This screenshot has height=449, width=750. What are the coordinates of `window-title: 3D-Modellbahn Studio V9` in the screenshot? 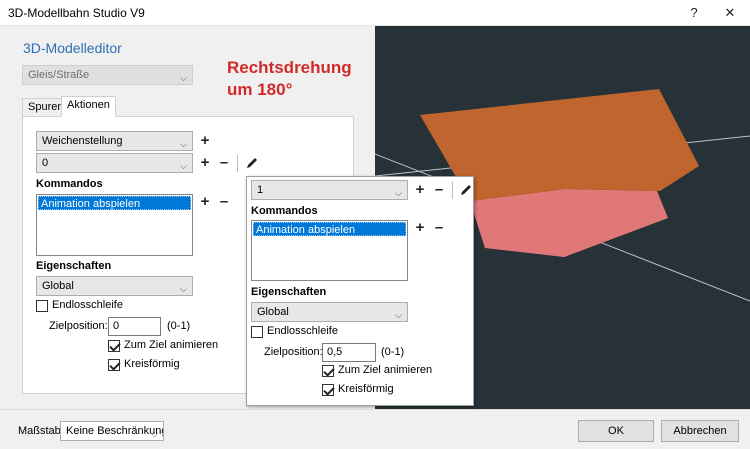 It's located at (76, 13).